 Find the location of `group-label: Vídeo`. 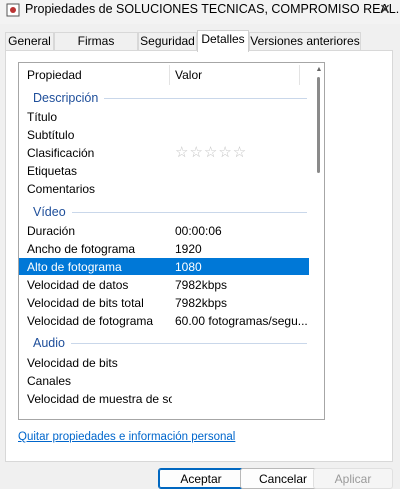

group-label: Vídeo is located at coordinates (52, 212).